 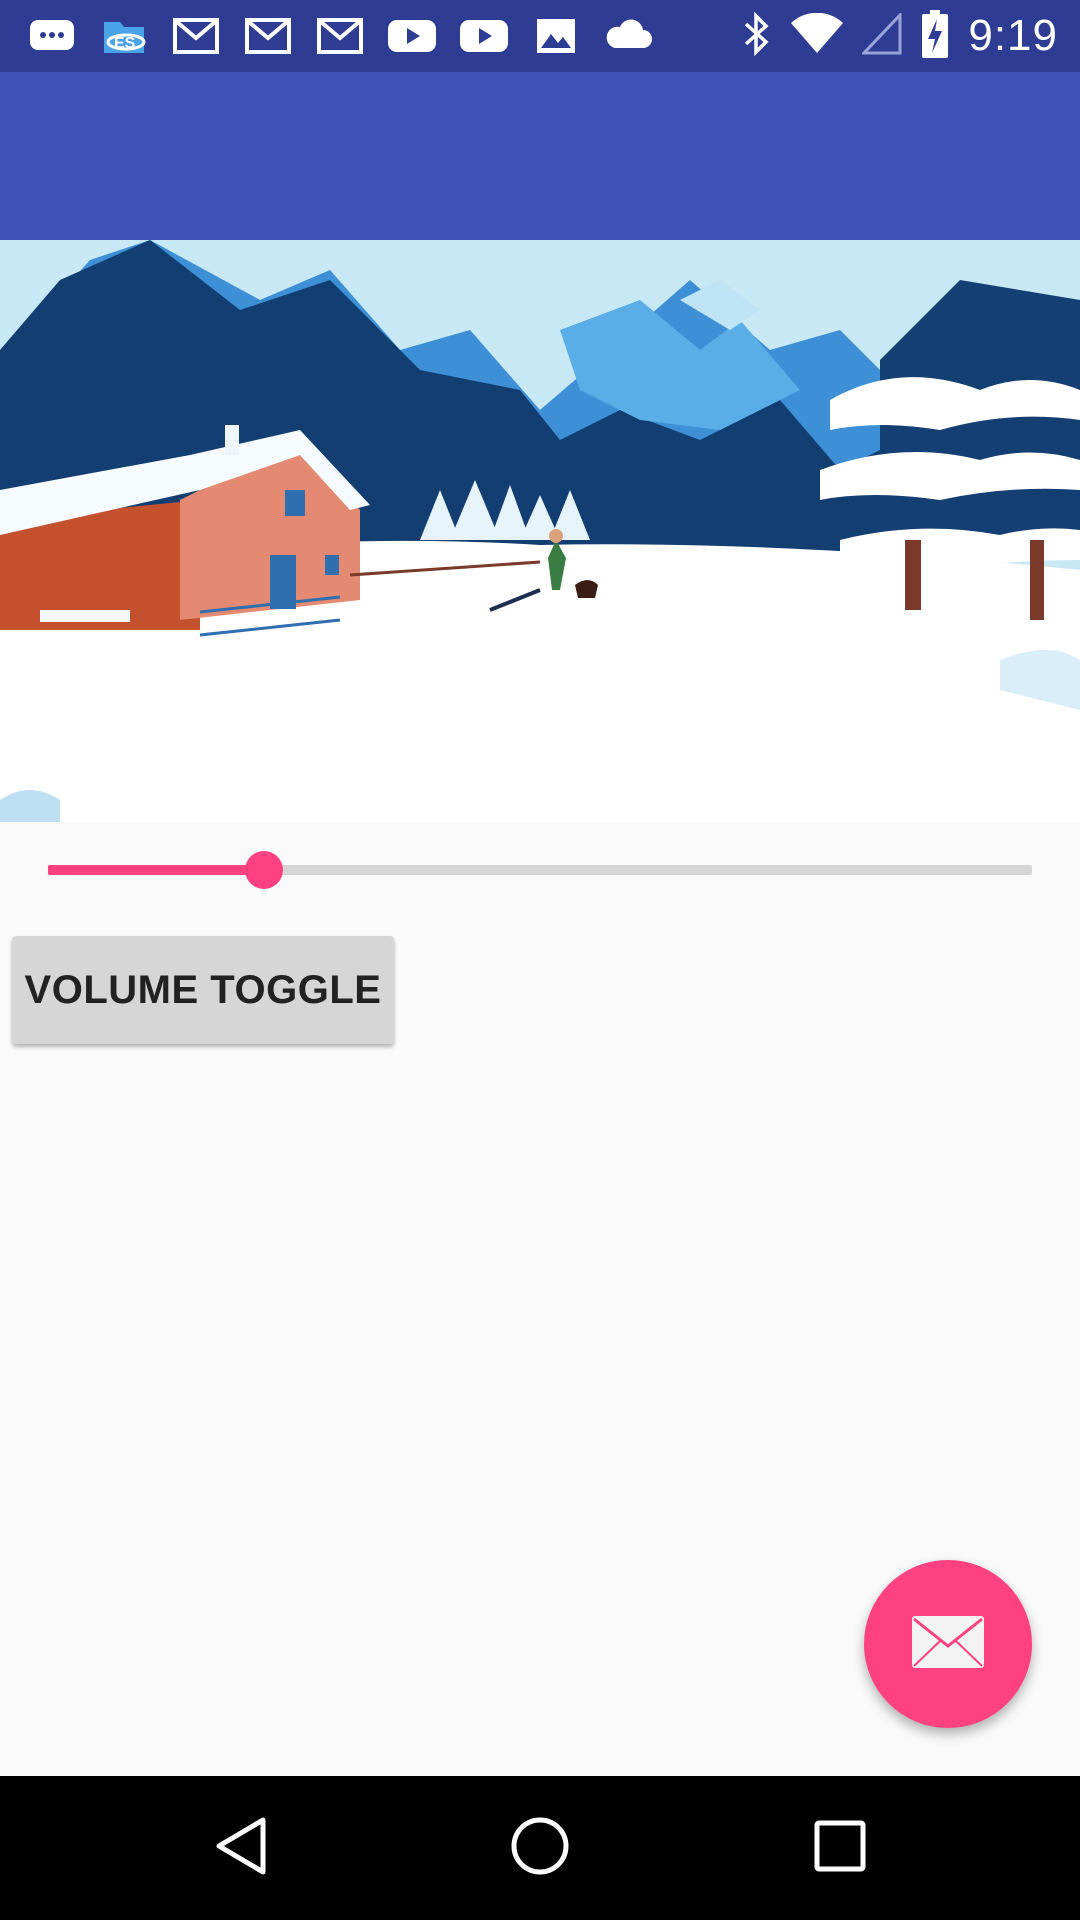 I want to click on home-button, so click(x=540, y=1848).